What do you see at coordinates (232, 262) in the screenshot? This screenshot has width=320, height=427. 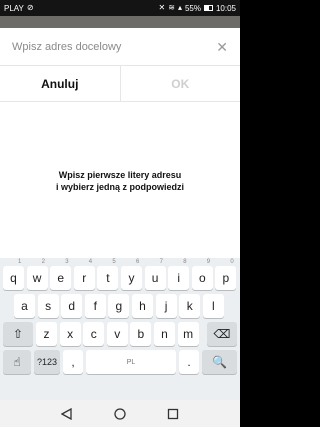 I see `key-hint-number: 0` at bounding box center [232, 262].